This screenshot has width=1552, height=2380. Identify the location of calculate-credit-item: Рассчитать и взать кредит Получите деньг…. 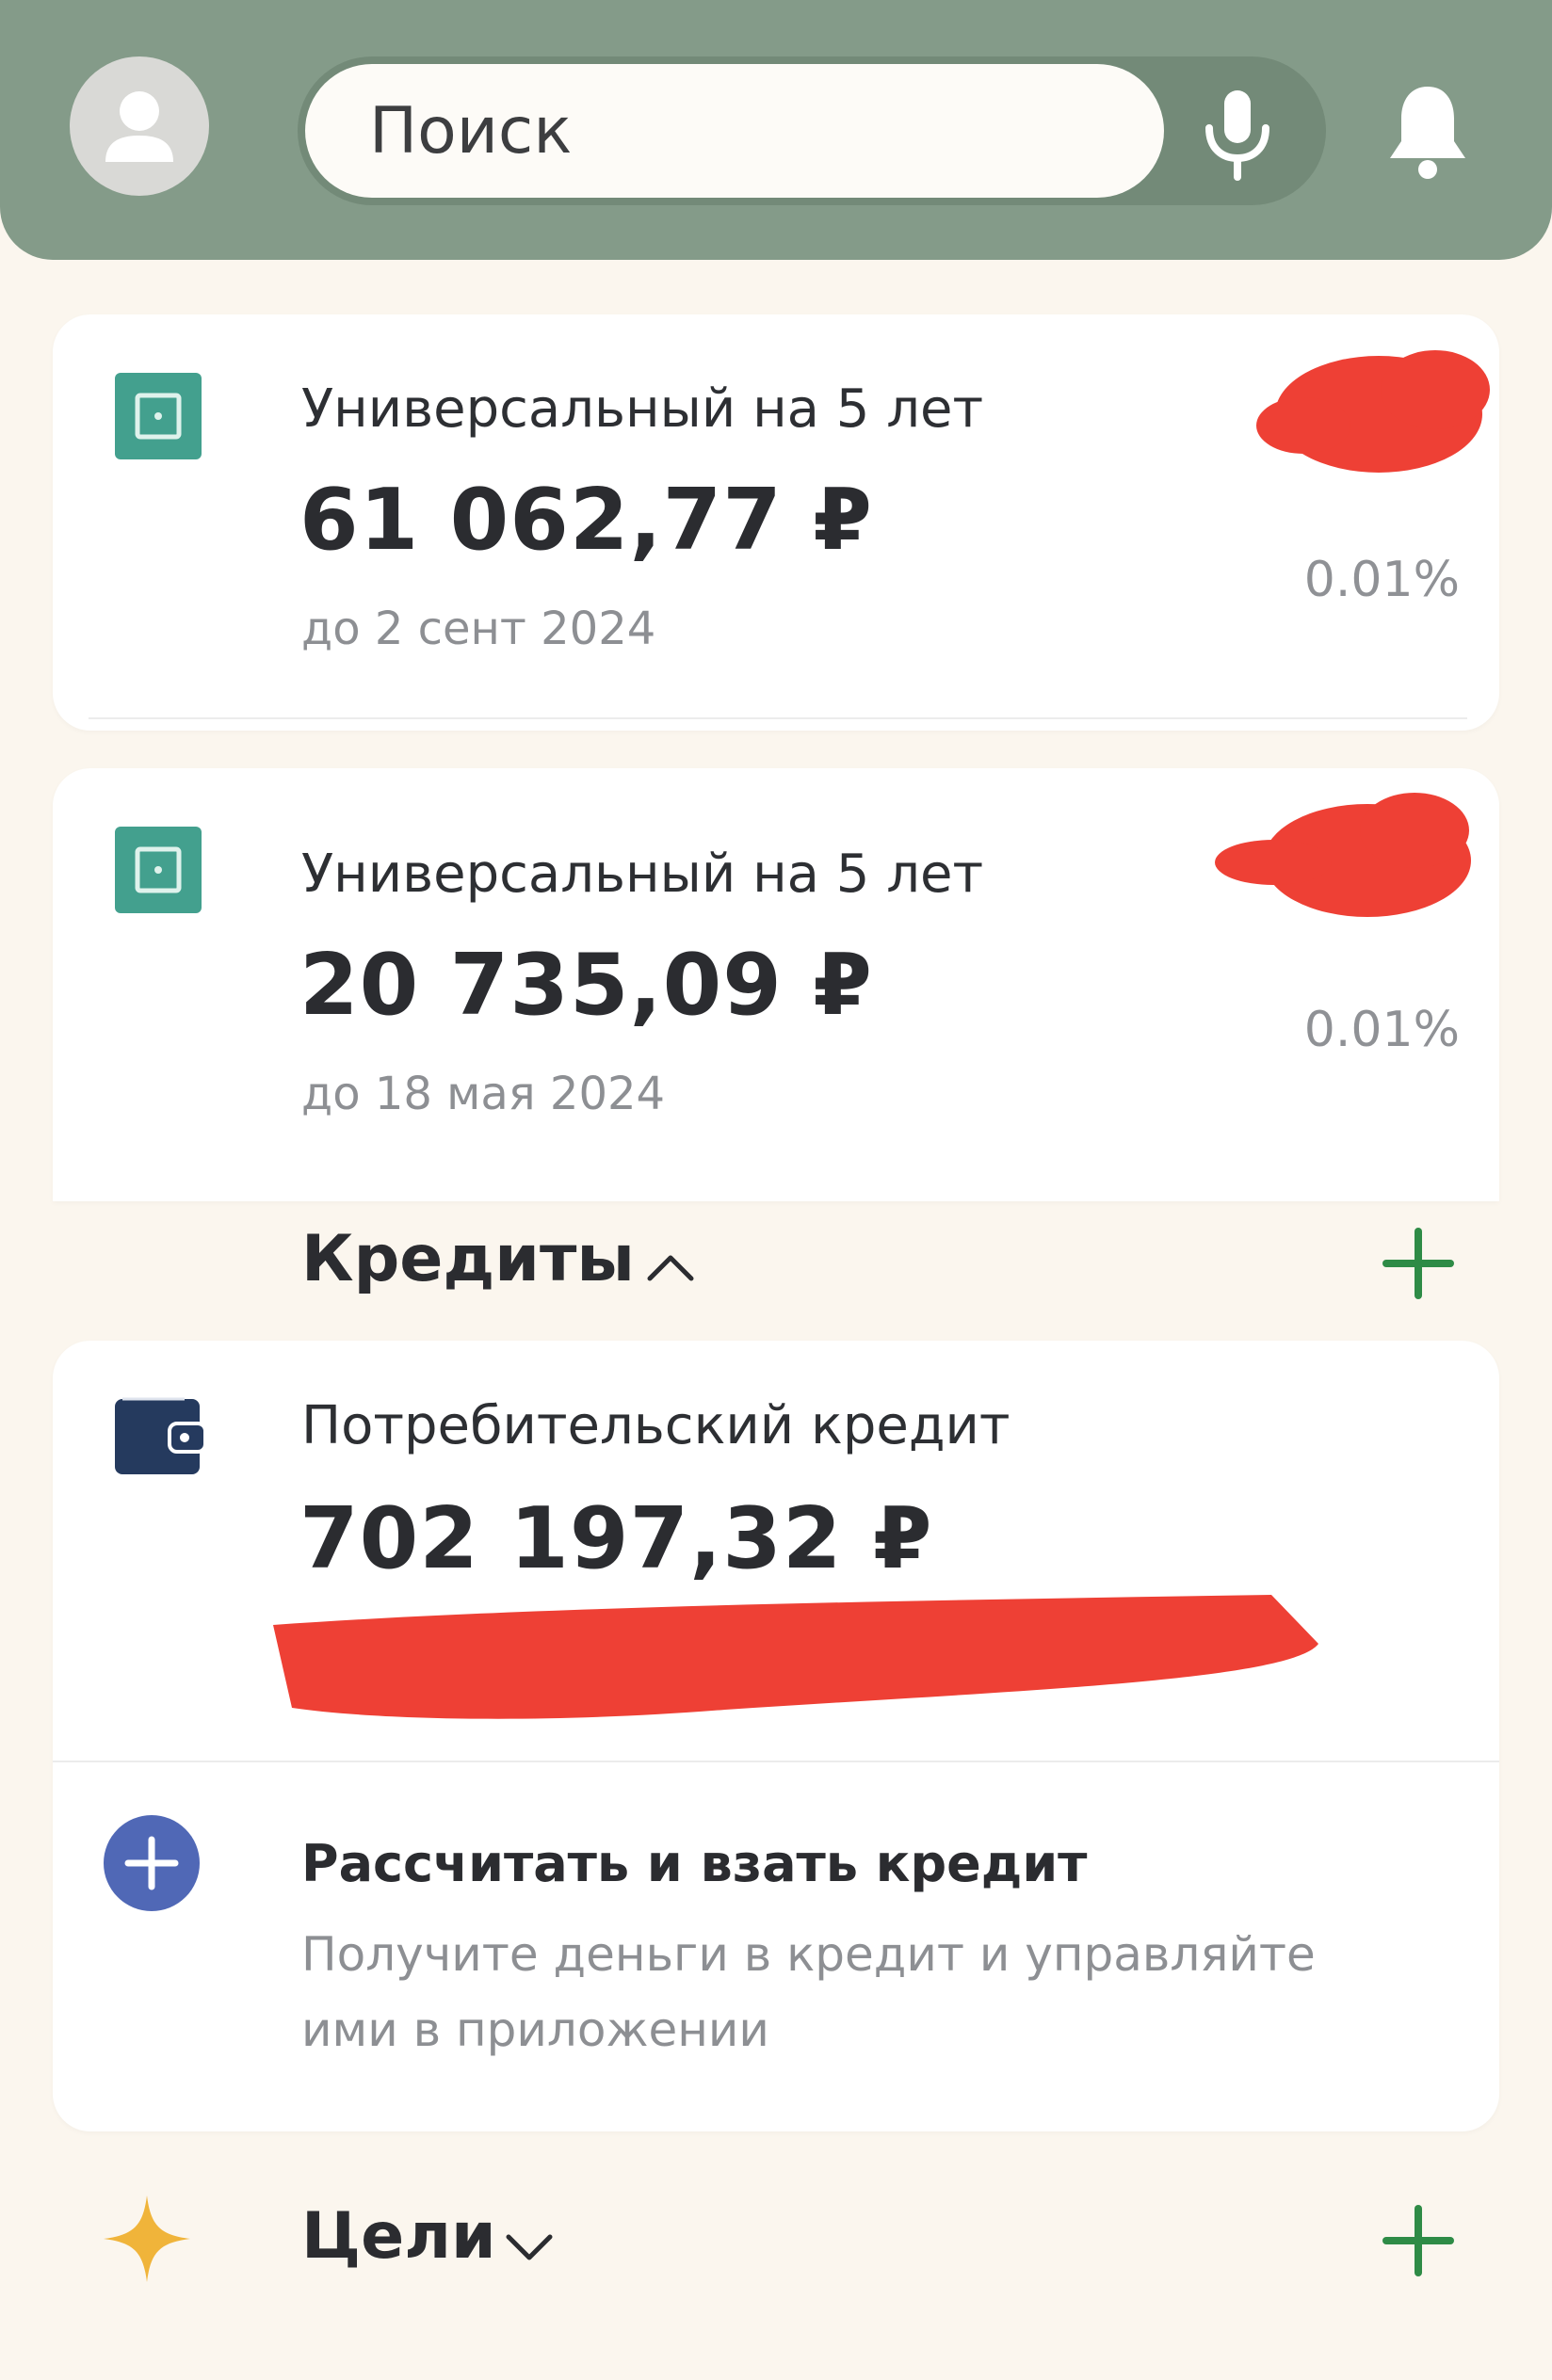
(776, 1946).